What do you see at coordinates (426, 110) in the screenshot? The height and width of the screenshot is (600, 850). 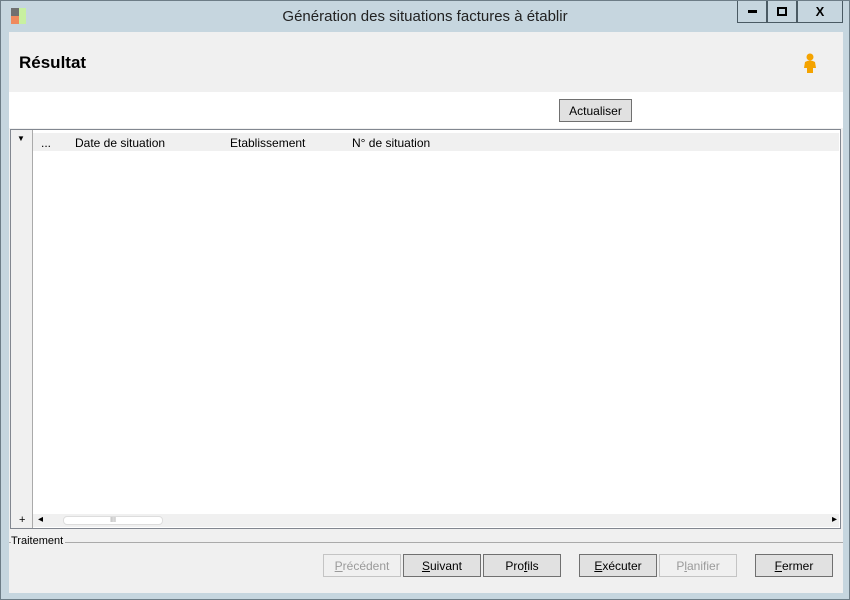 I see `toolbar: Actualiser` at bounding box center [426, 110].